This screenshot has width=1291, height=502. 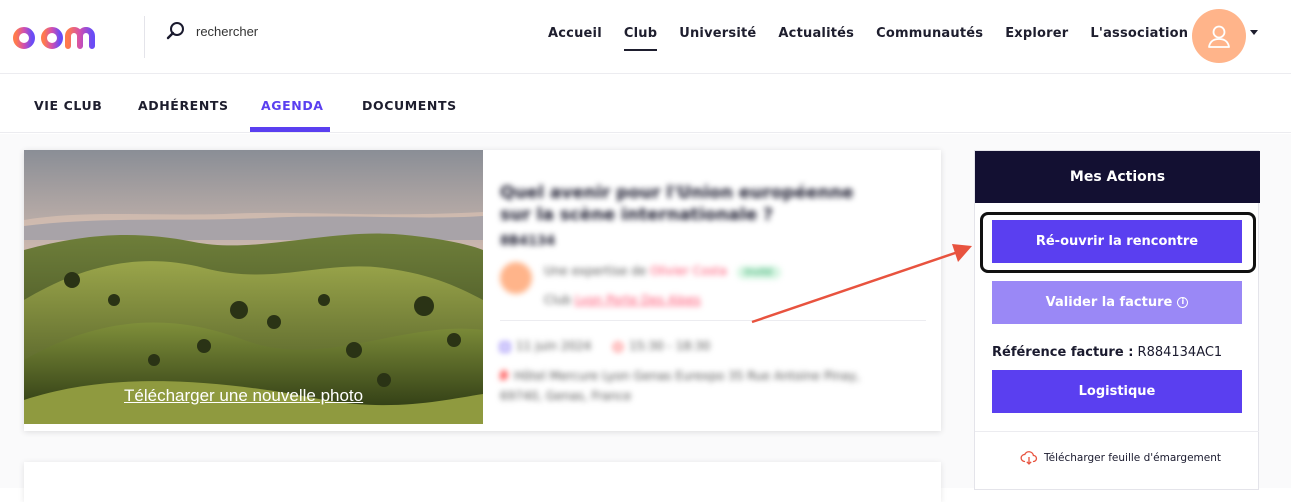 What do you see at coordinates (292, 105) in the screenshot?
I see `tab-agenda: AGENDA` at bounding box center [292, 105].